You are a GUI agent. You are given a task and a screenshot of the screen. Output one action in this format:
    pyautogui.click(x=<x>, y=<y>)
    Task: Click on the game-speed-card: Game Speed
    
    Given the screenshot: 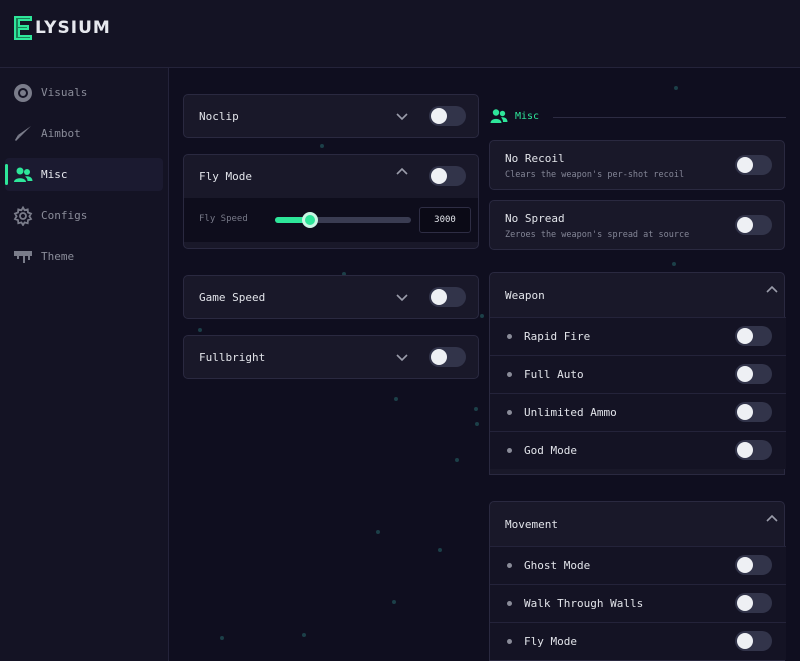 What is the action you would take?
    pyautogui.click(x=331, y=297)
    